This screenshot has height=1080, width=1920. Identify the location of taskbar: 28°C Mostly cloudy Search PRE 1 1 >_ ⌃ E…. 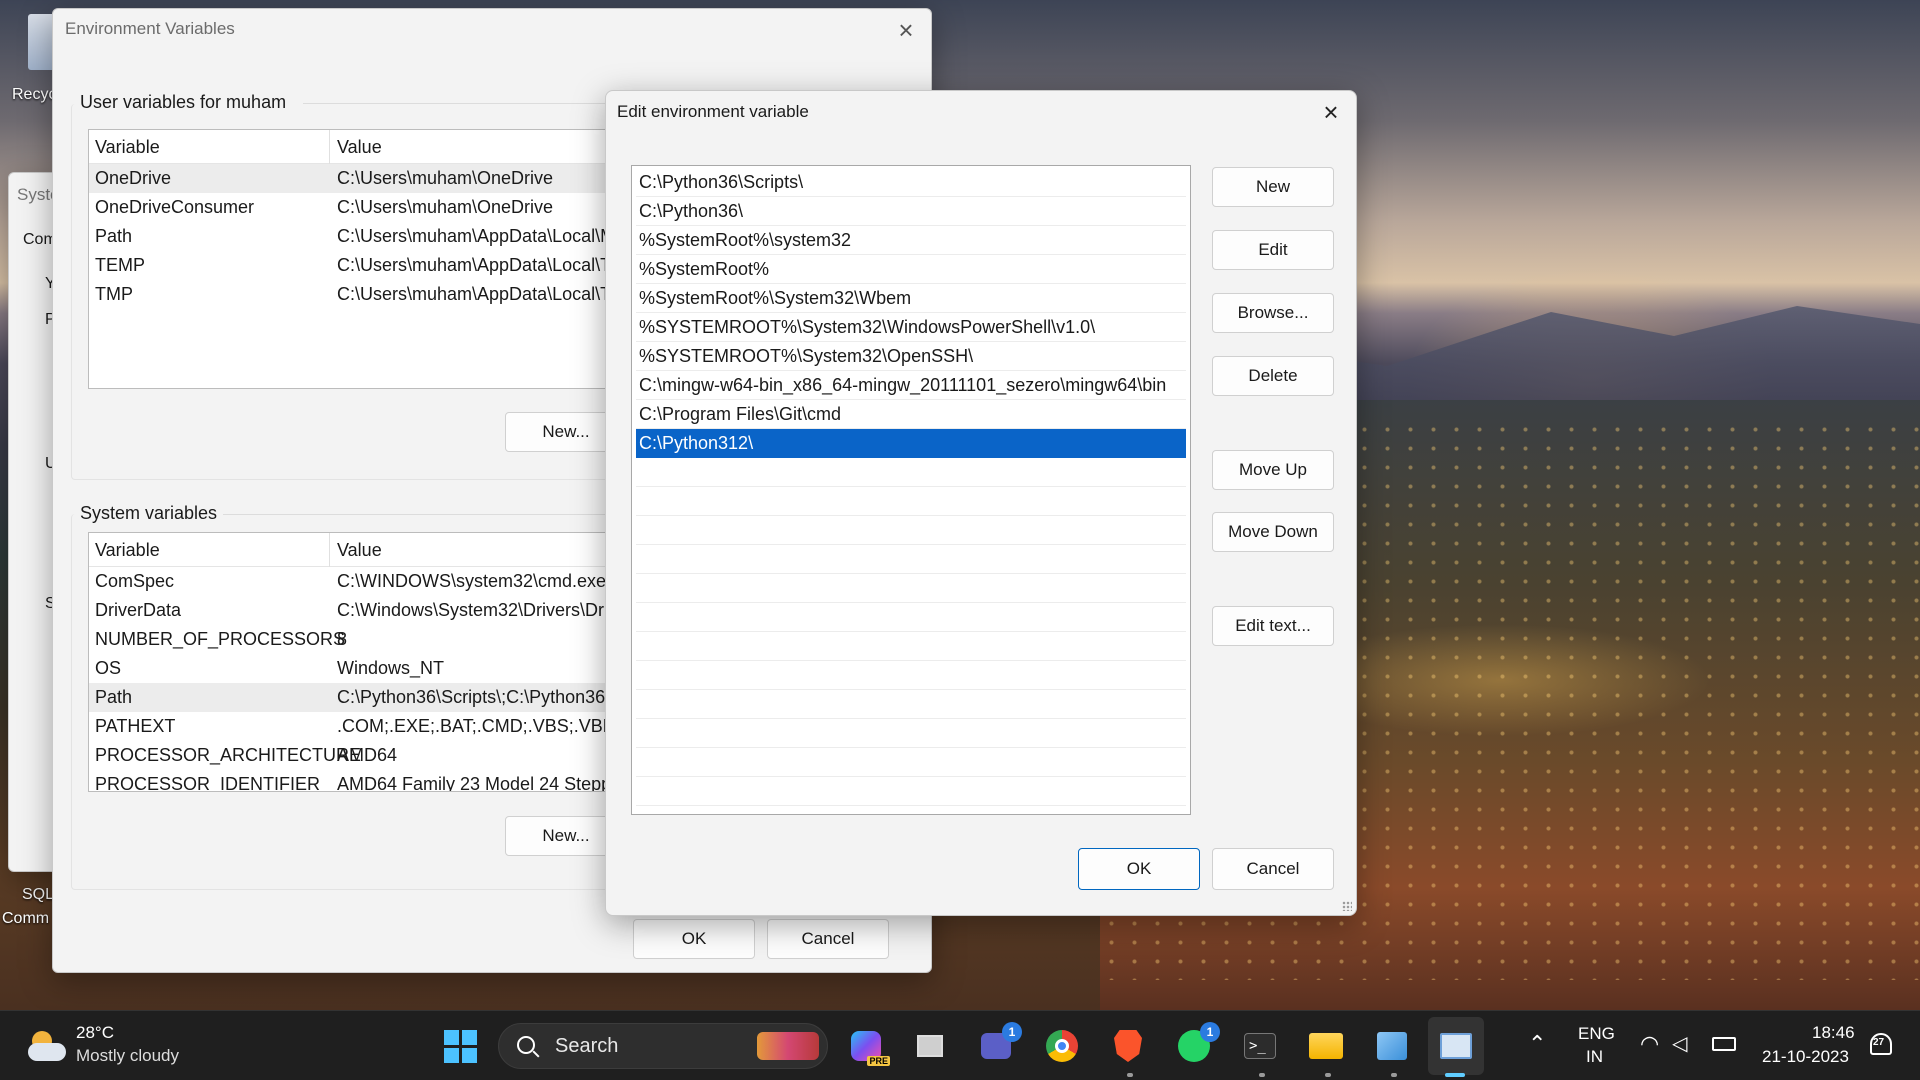
(960, 1045).